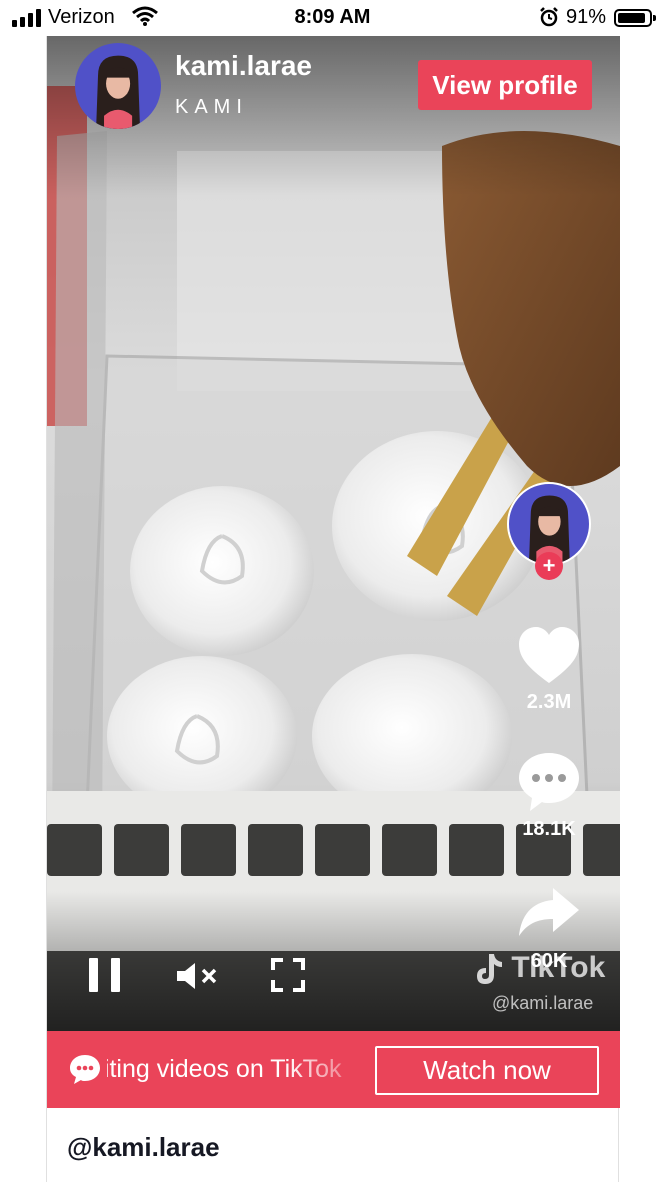 This screenshot has height=1182, width=665. What do you see at coordinates (211, 107) in the screenshot?
I see `author-display-name: KAMI` at bounding box center [211, 107].